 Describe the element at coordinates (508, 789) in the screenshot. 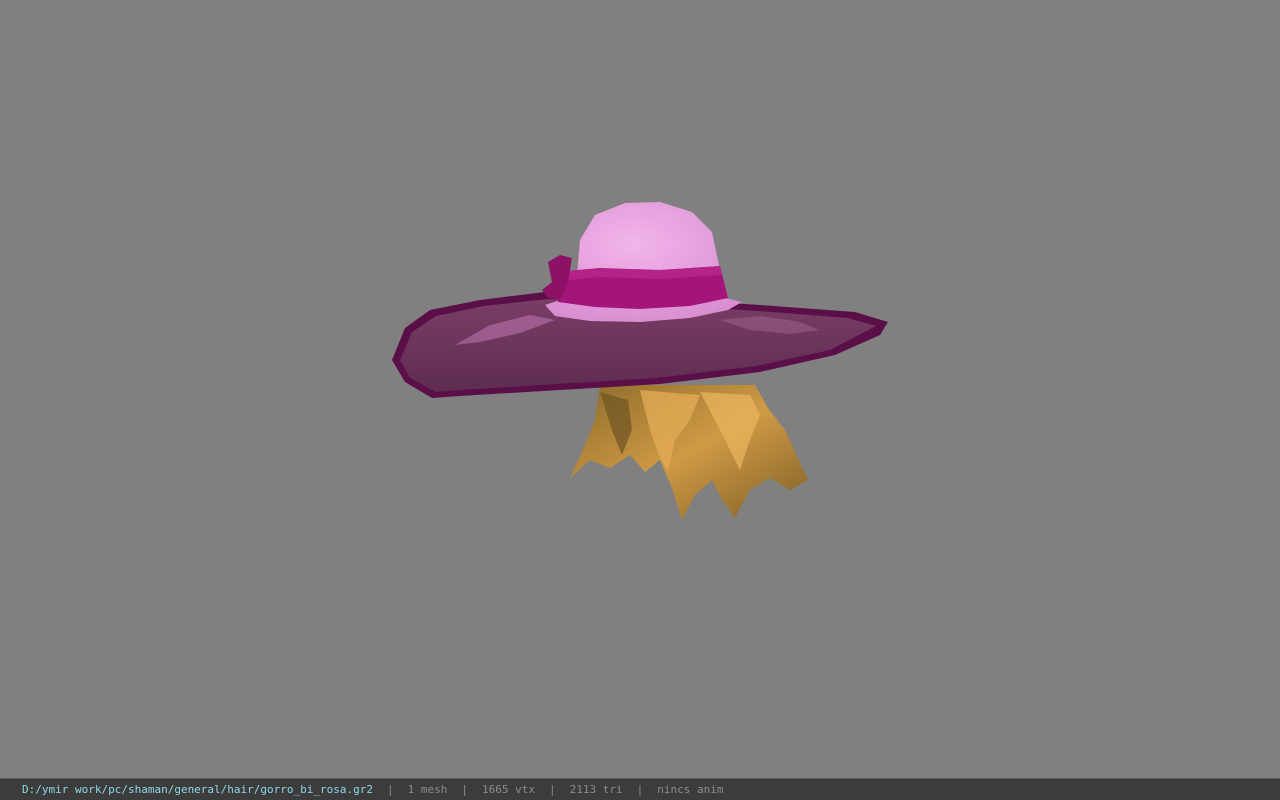

I see `vertex-count: 1665 vtx` at that location.